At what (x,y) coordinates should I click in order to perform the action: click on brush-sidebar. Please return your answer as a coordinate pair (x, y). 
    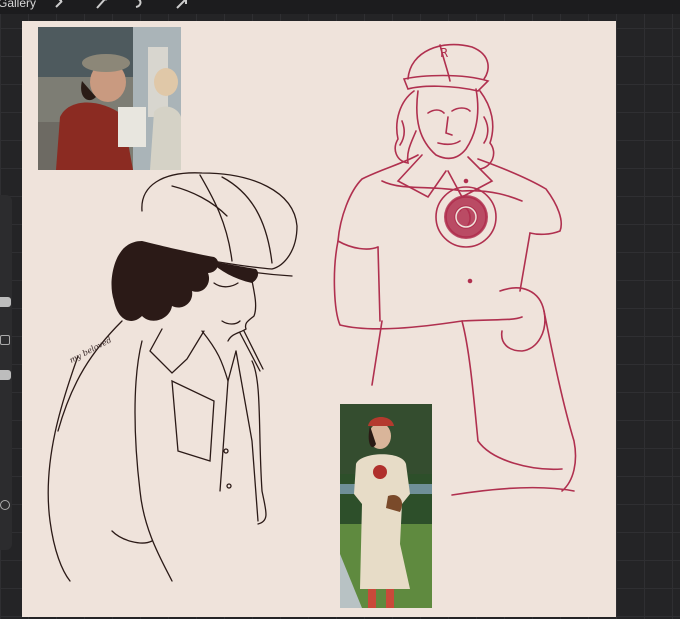
    Looking at the image, I should click on (6, 372).